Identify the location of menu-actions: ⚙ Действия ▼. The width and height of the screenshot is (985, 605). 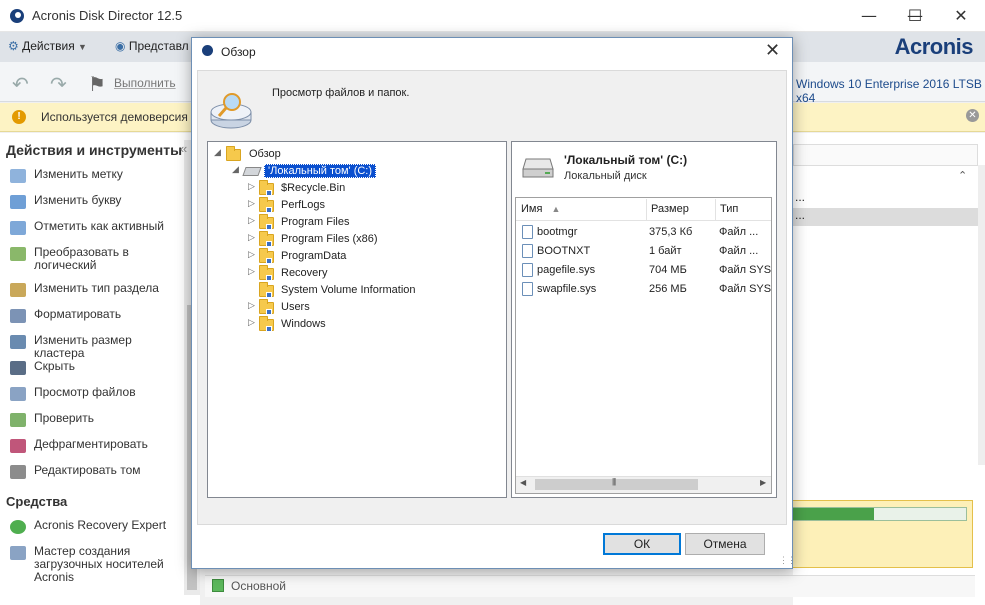
(47, 46).